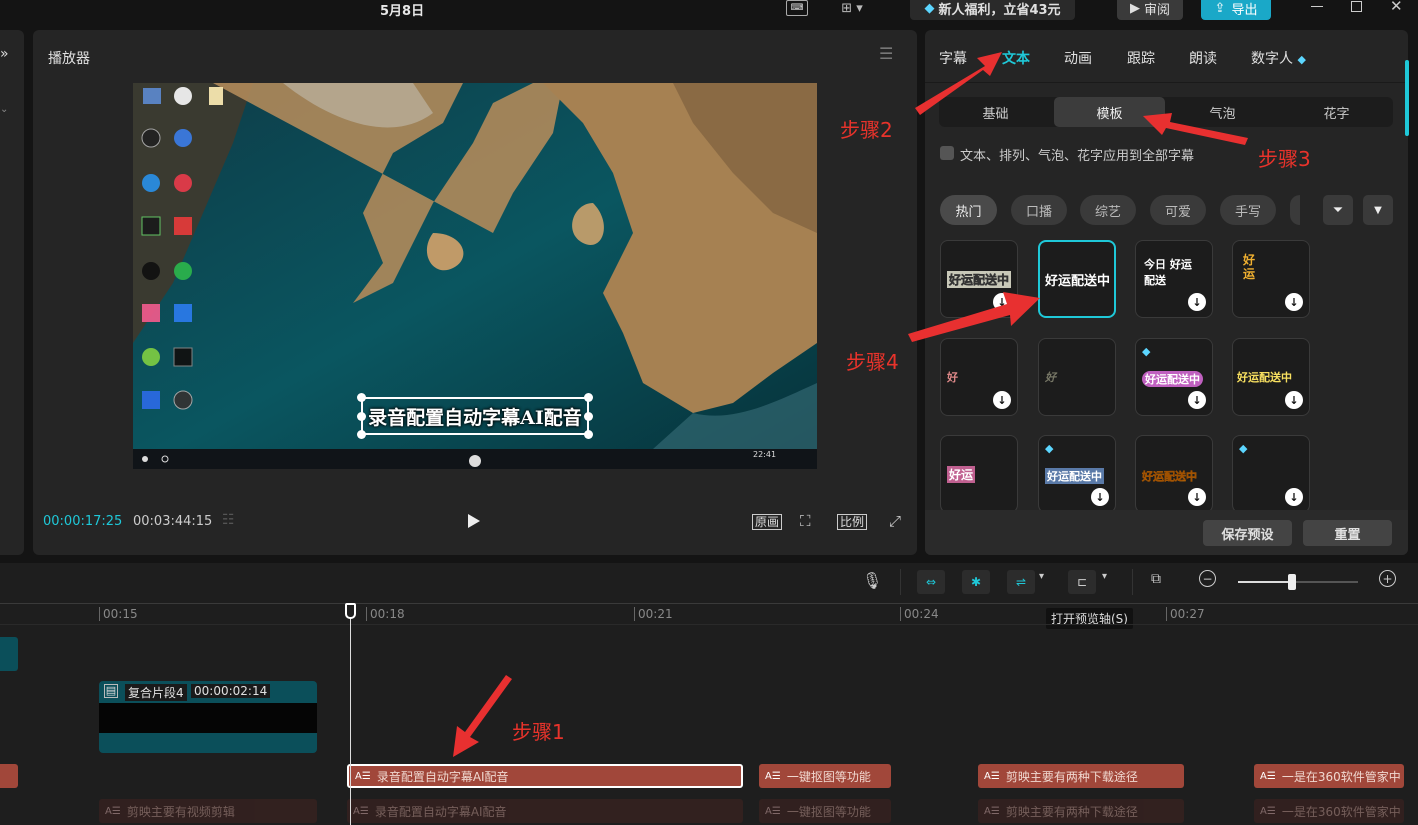 This screenshot has width=1418, height=825. I want to click on template-card: 好 运 ↓, so click(1271, 279).